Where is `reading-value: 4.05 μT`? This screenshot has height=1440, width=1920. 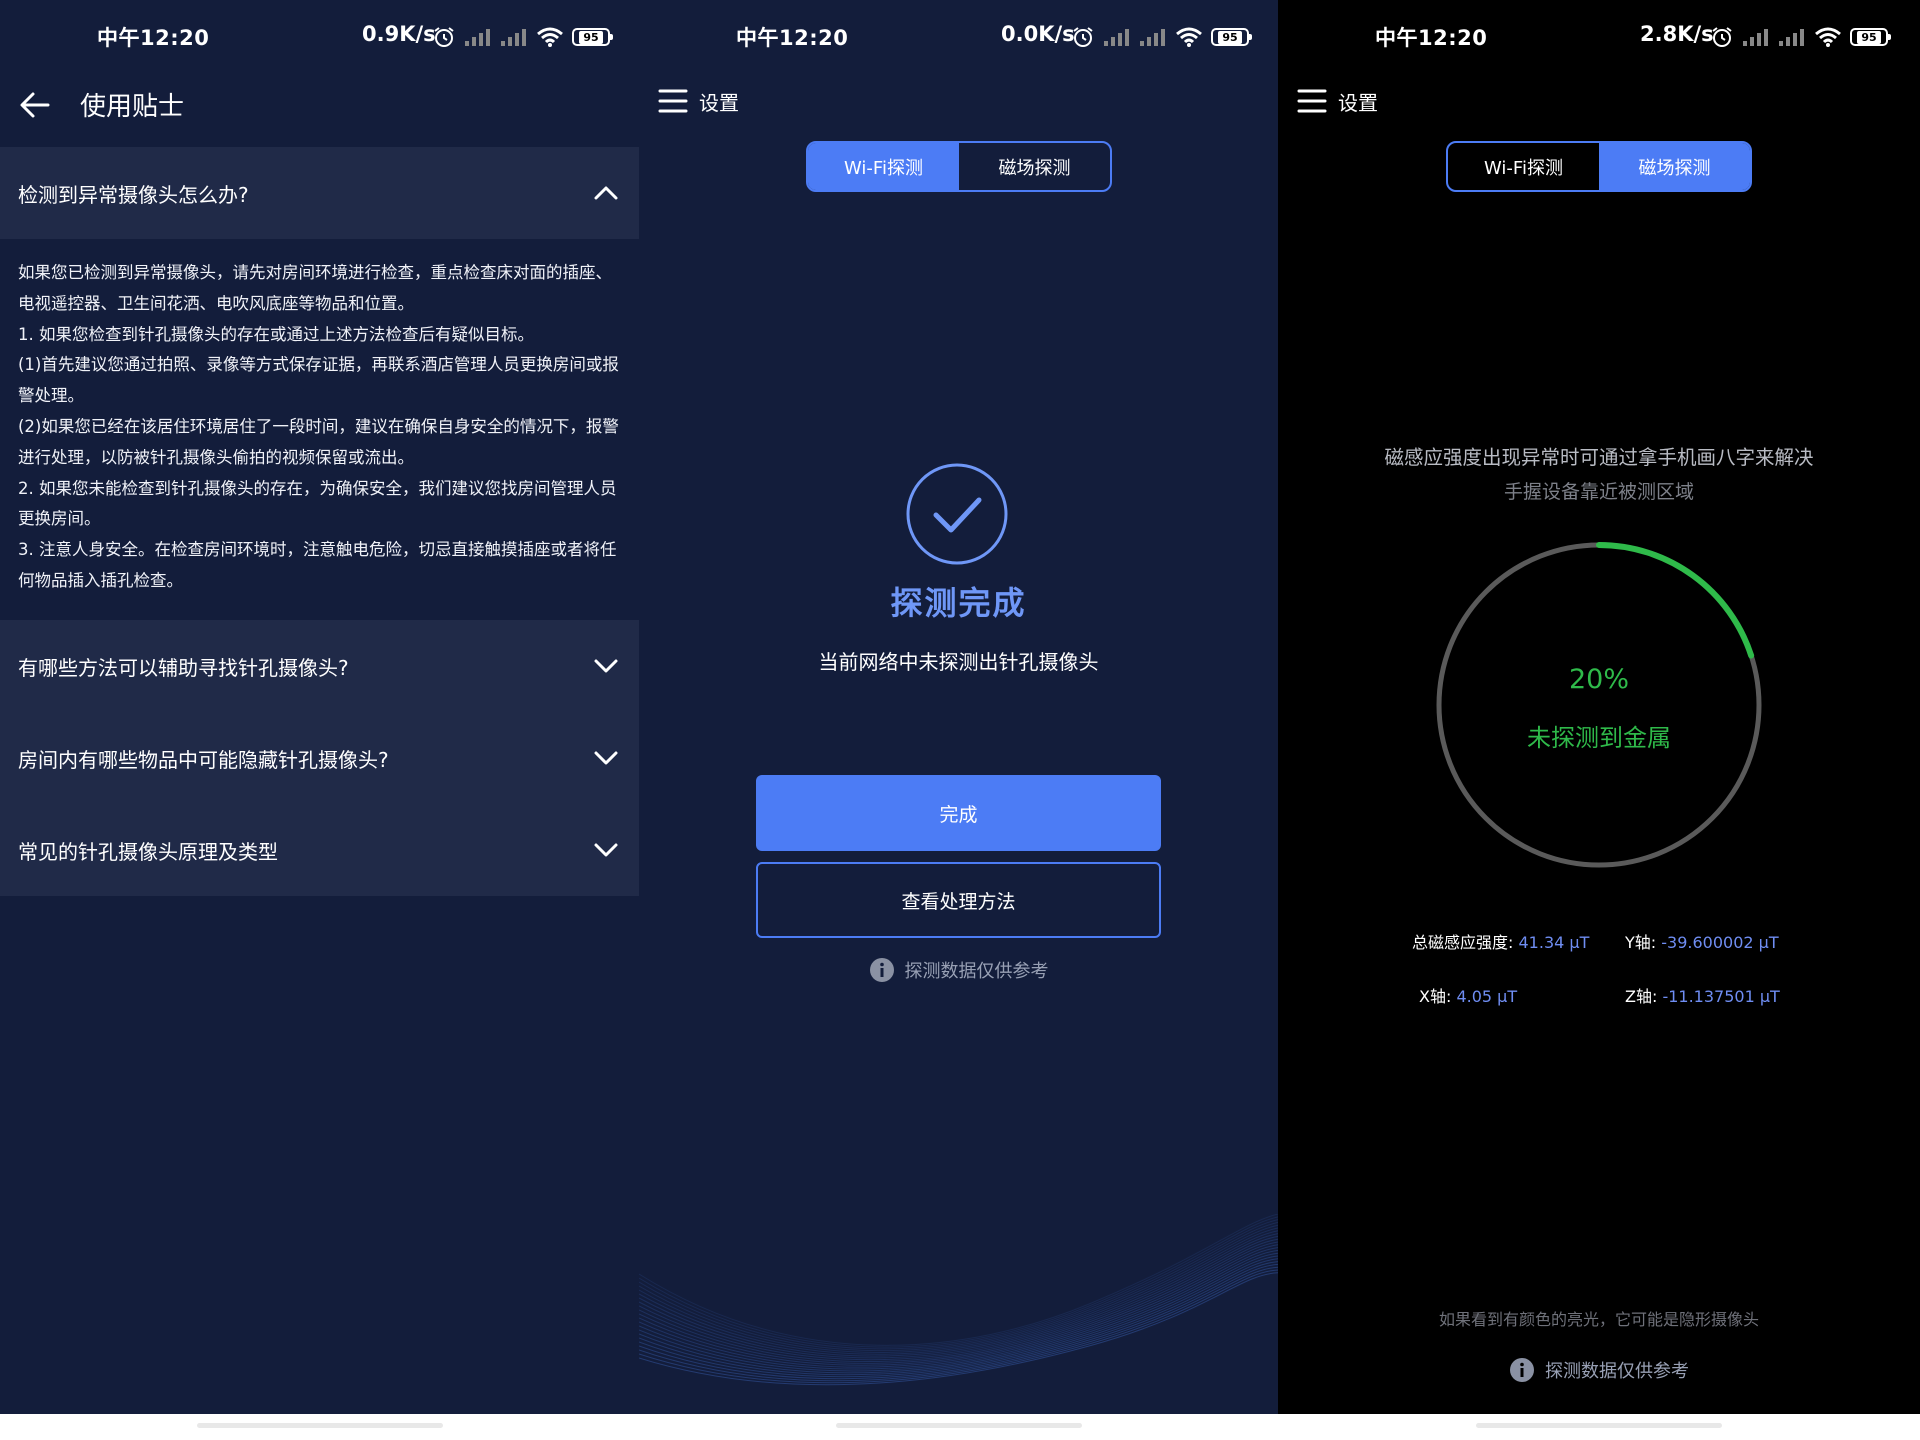
reading-value: 4.05 μT is located at coordinates (1487, 996).